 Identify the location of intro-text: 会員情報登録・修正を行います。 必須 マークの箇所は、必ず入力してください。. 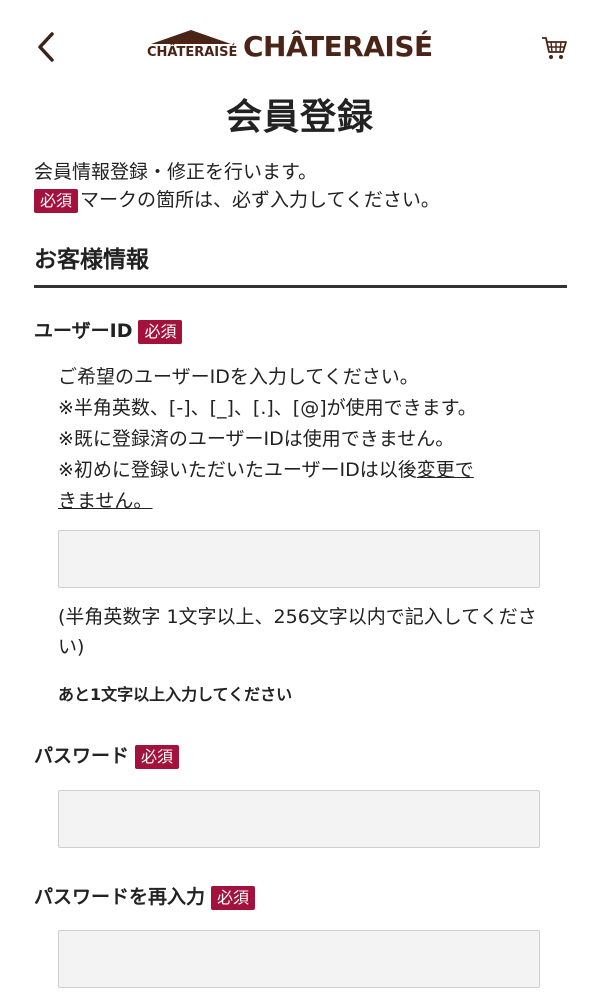
(237, 186).